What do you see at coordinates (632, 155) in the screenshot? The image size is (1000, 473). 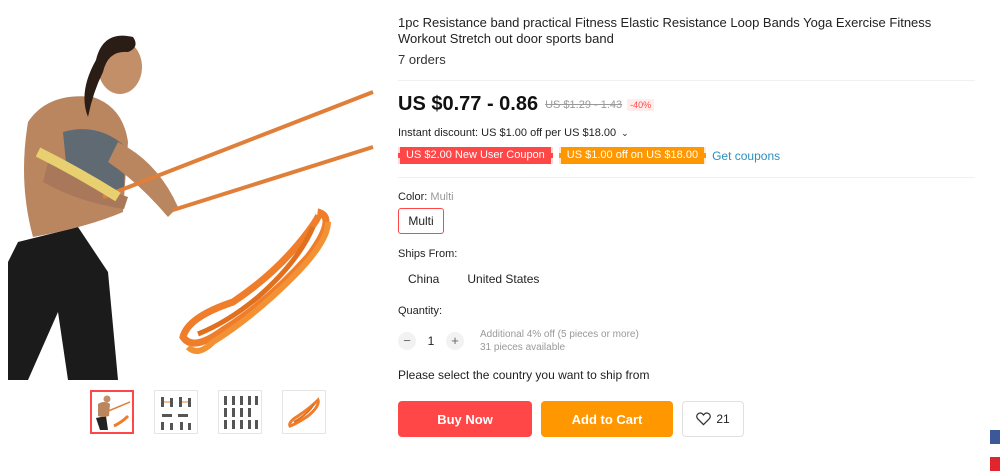 I see `store-coupon: US $1.00 off on US $18.00` at bounding box center [632, 155].